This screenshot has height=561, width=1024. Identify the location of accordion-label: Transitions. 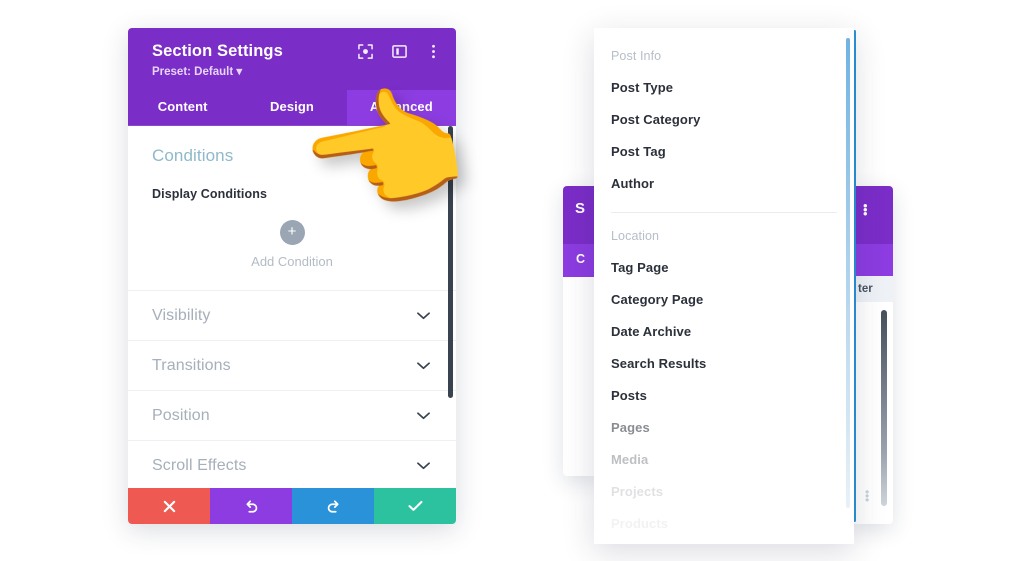
(191, 365).